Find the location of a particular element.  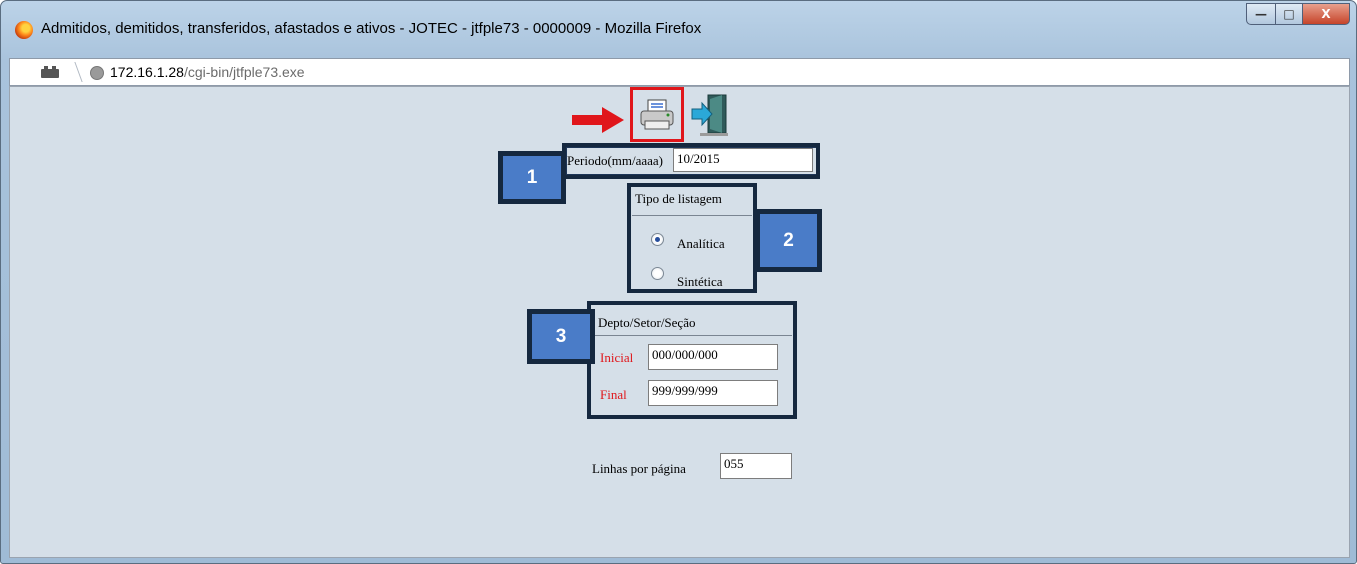

depto-inicial-label: Inicial is located at coordinates (617, 357).